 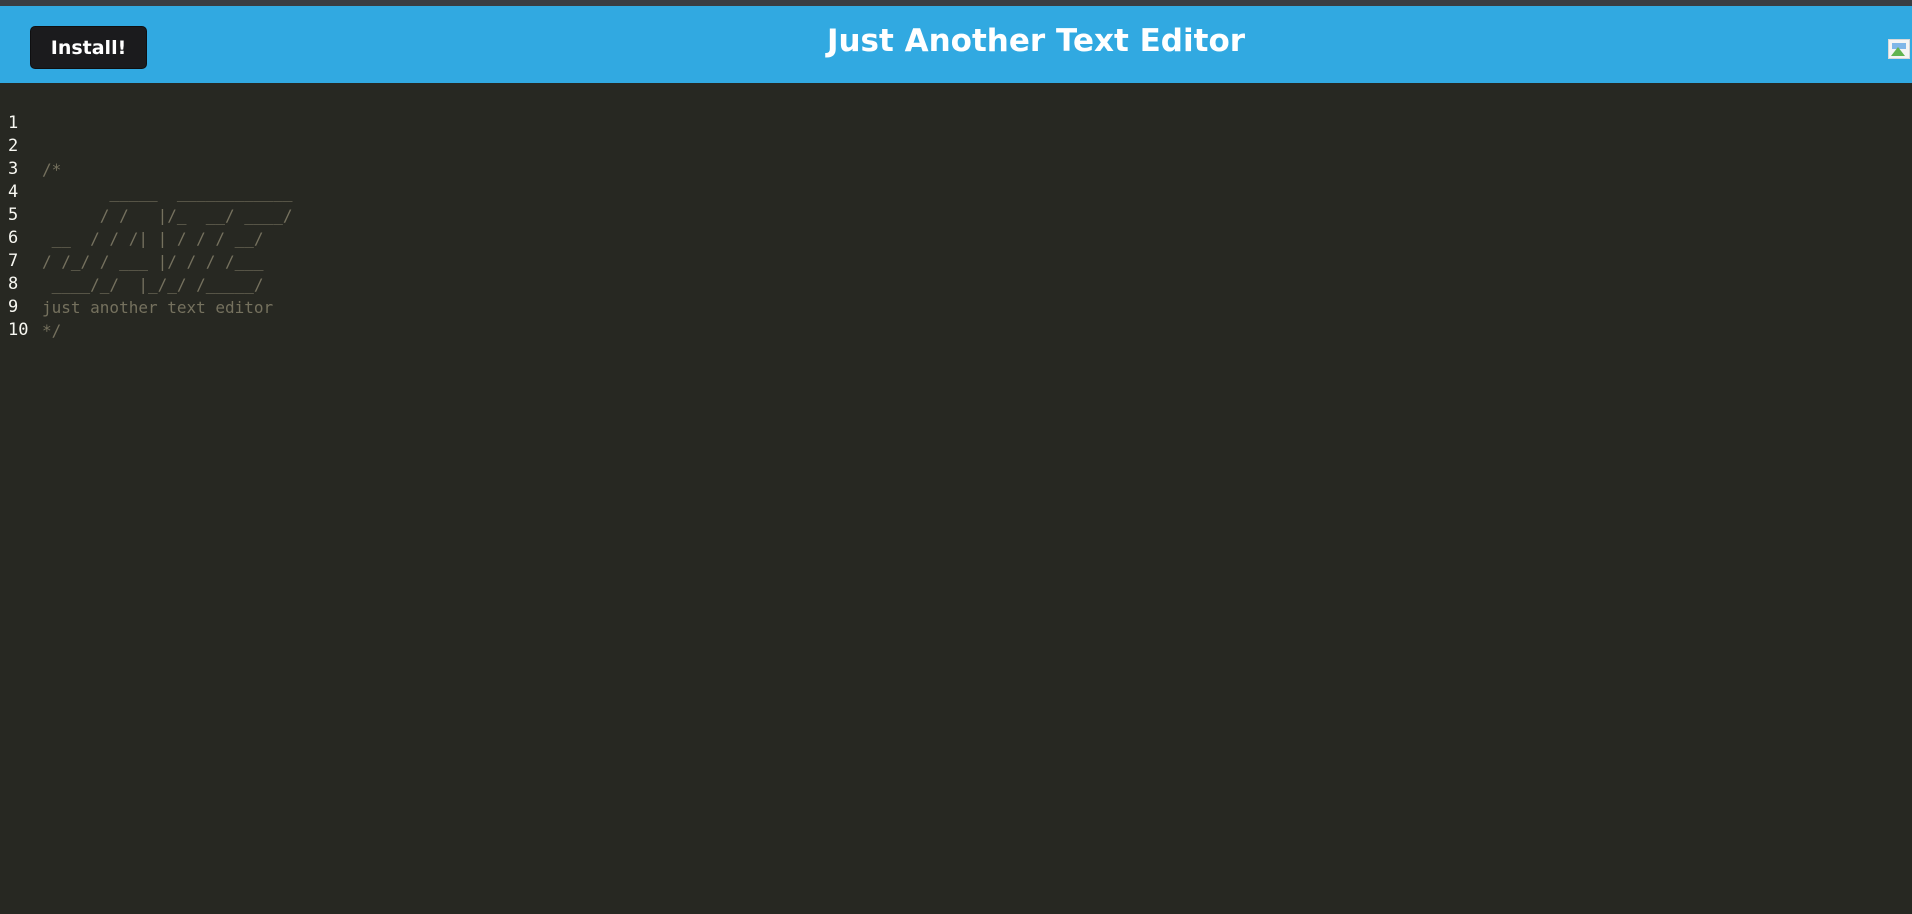 I want to click on editor-line: 9 */, so click(x=30, y=306).